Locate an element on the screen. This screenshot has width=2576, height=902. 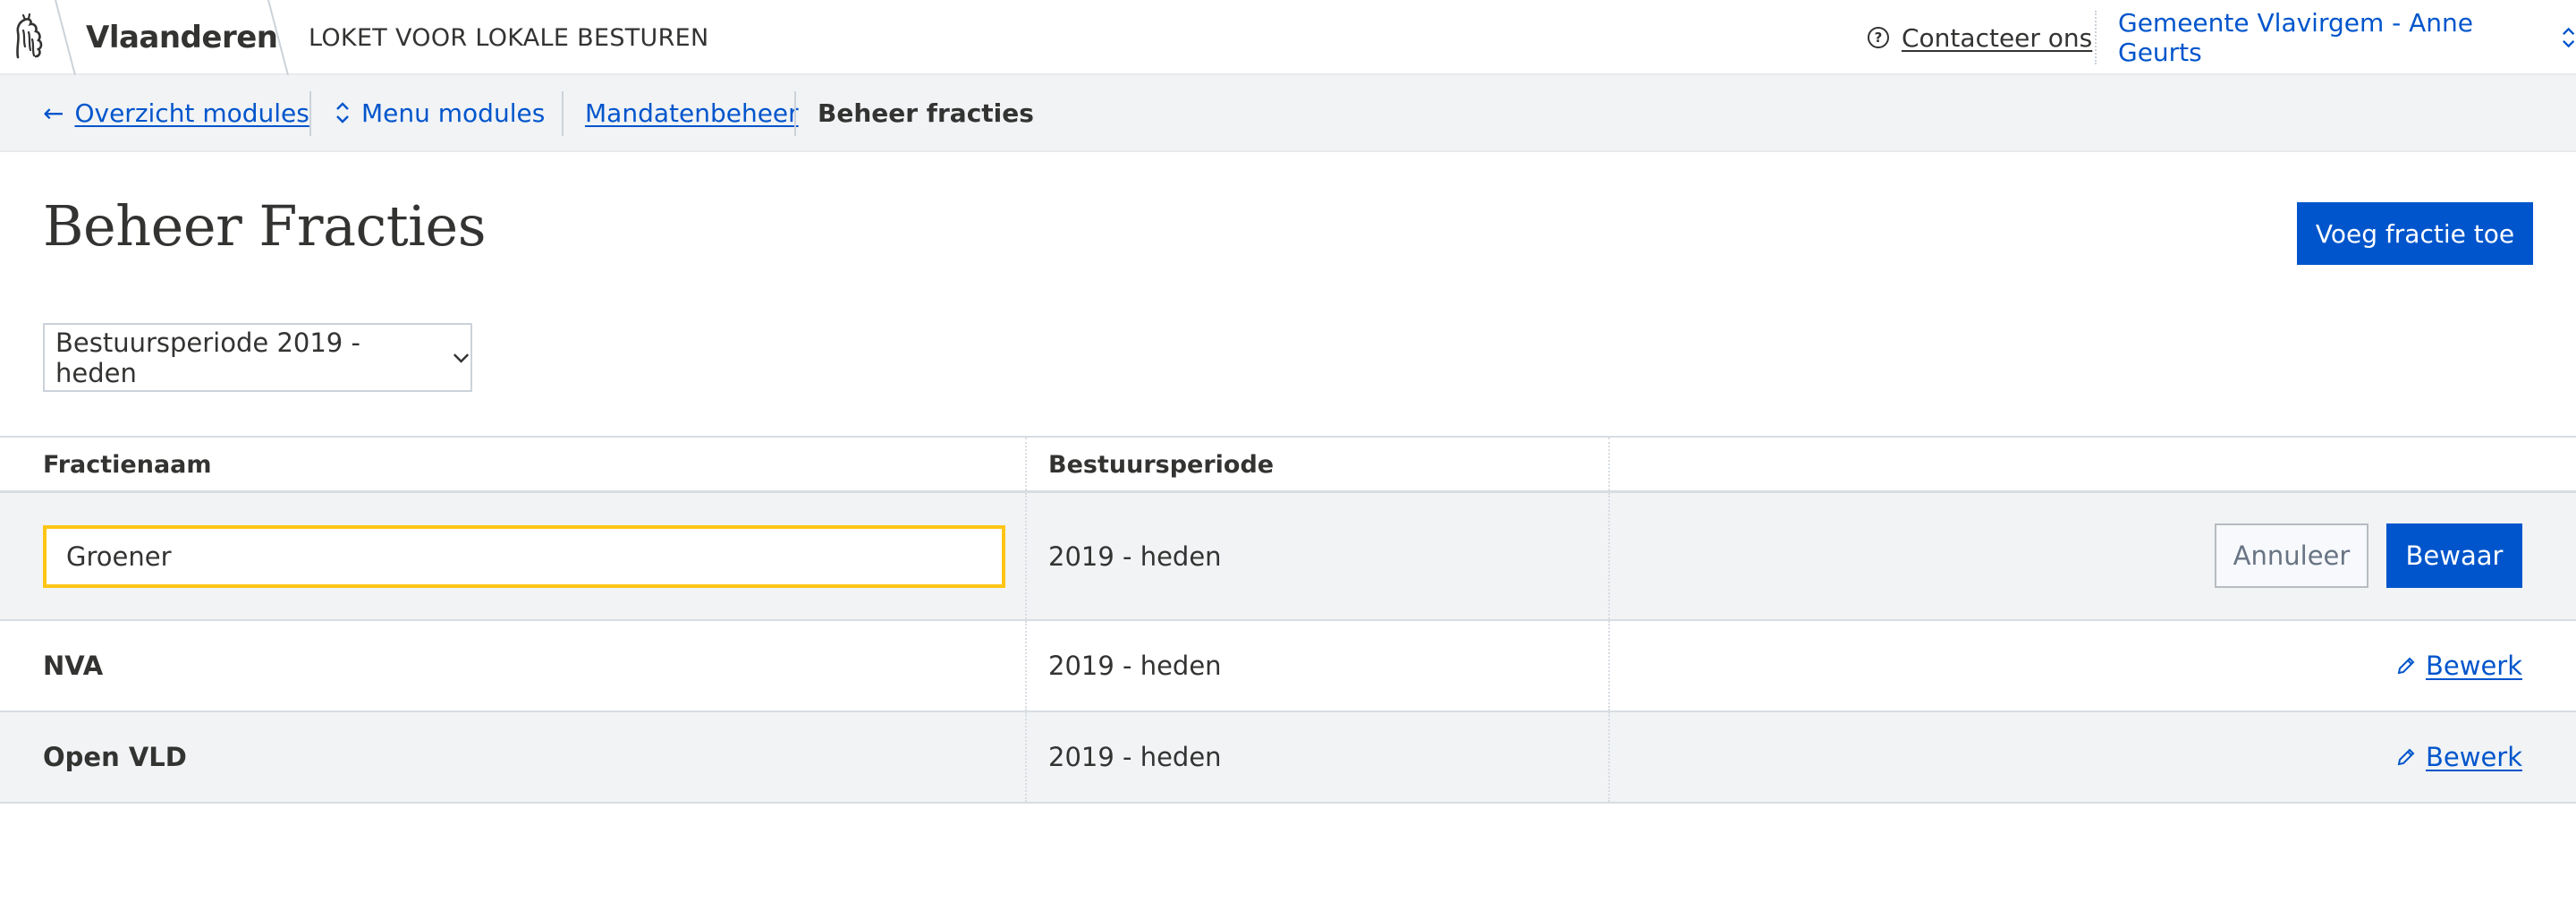
breadcrumb-current: Beheer fracties is located at coordinates (926, 113).